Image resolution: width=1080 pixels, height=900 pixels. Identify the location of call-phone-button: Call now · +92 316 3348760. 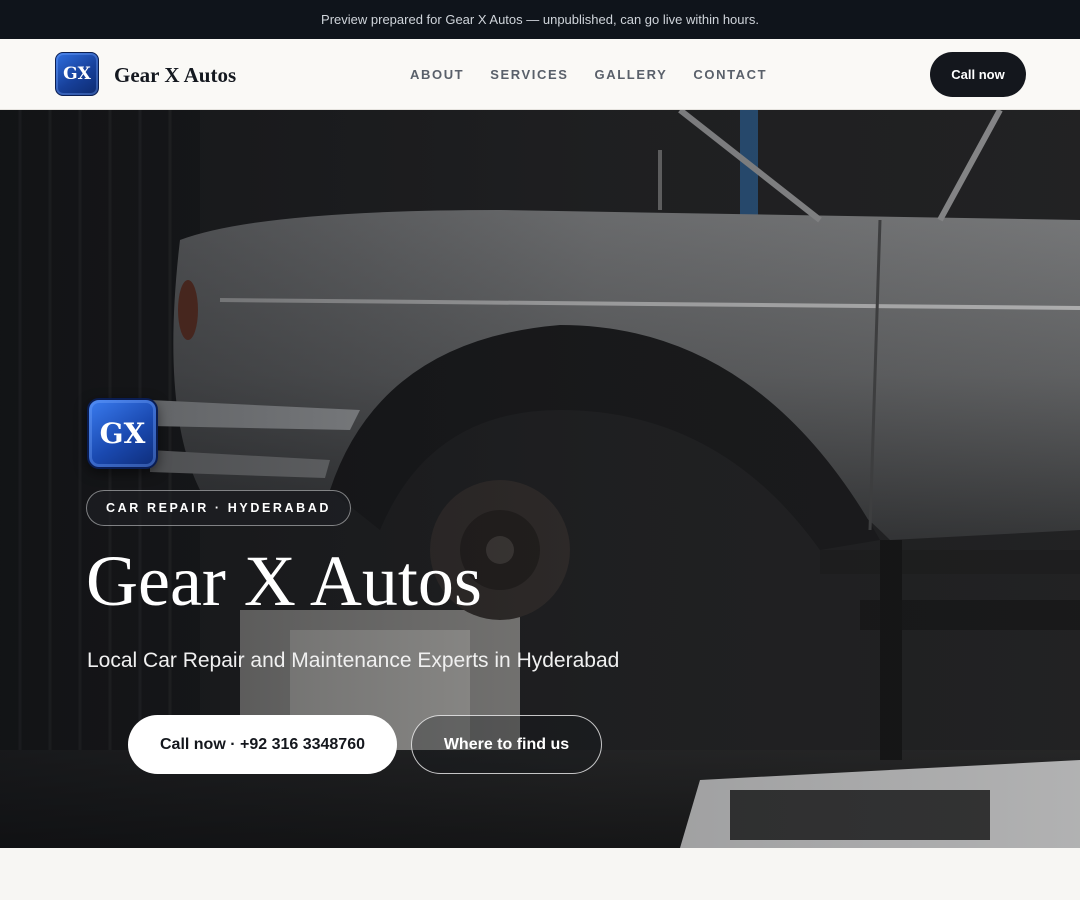
(262, 744).